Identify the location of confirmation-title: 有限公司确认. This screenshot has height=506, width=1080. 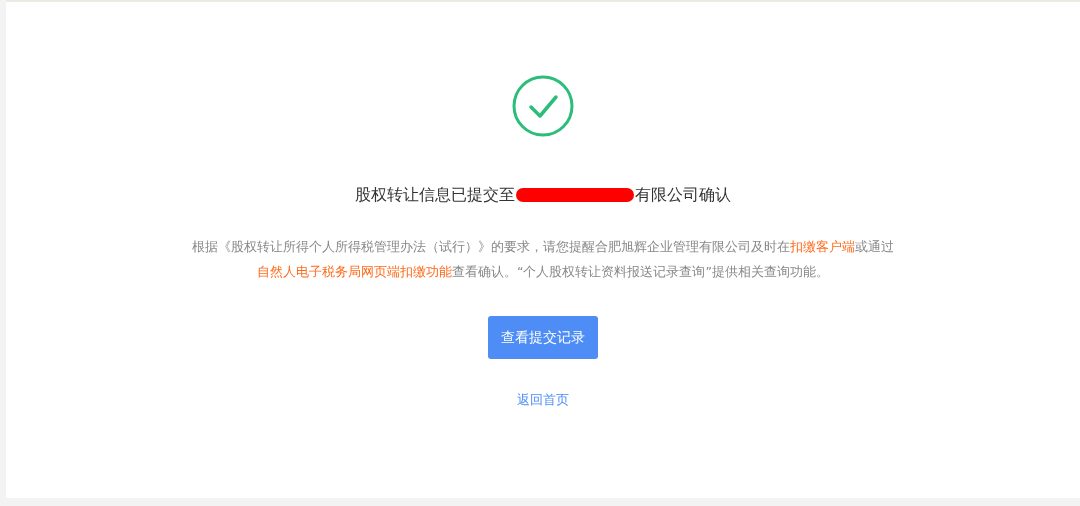
(683, 195).